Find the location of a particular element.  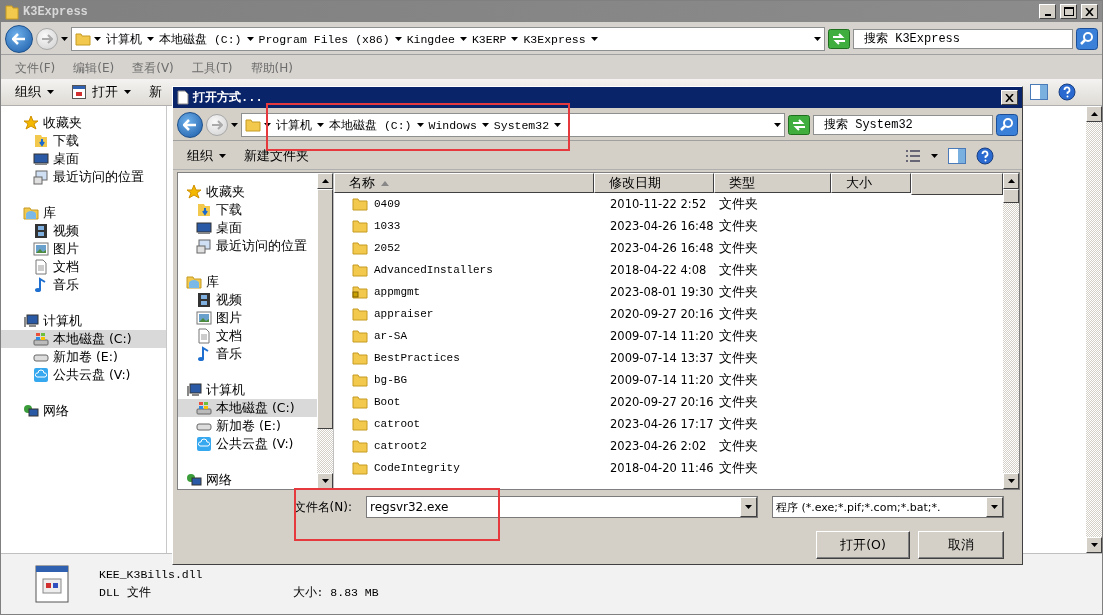

toolbar-button: 新 is located at coordinates (155, 92).